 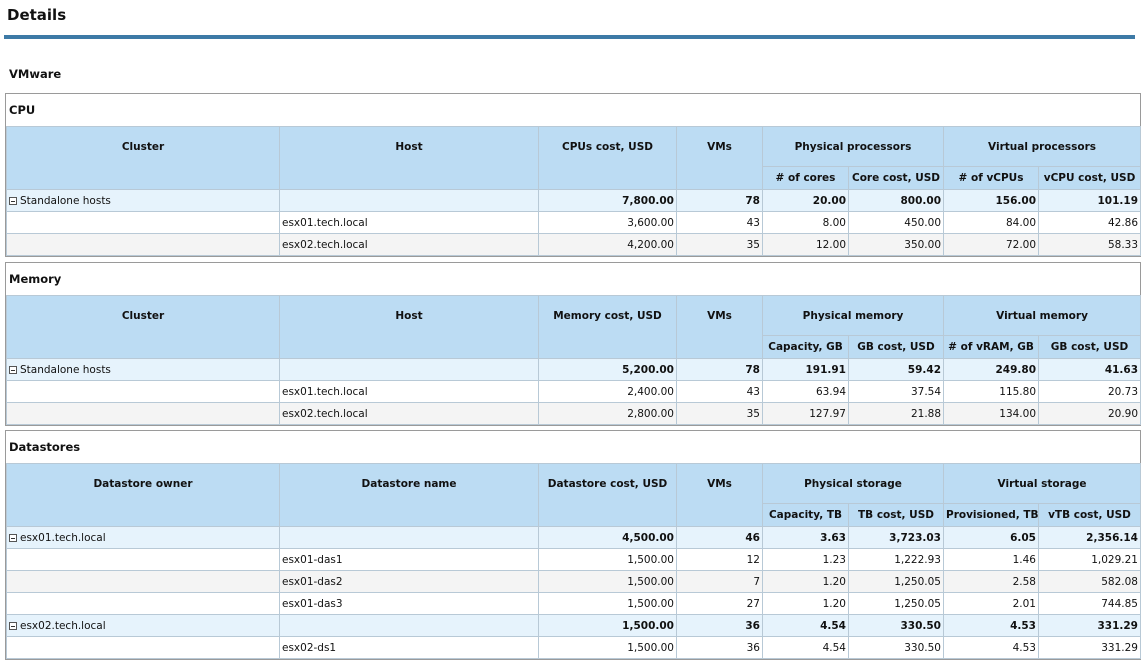 What do you see at coordinates (991, 391) in the screenshot?
I see `virtual-1-cell: 115.80` at bounding box center [991, 391].